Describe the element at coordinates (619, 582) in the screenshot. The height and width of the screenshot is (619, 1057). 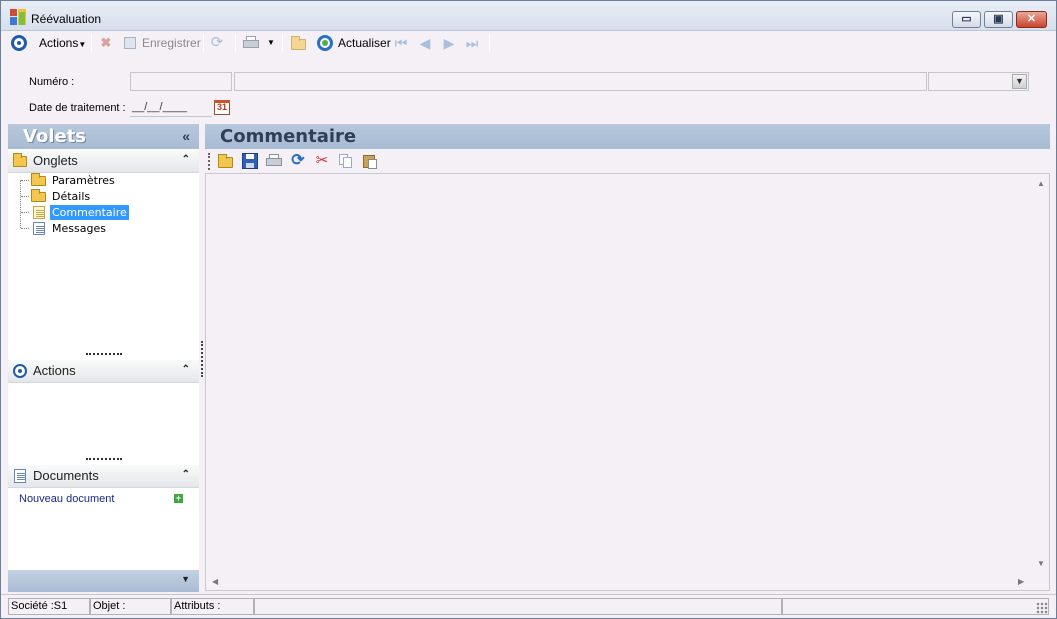
I see `horizontal-scrollbar: ◀ ▶` at that location.